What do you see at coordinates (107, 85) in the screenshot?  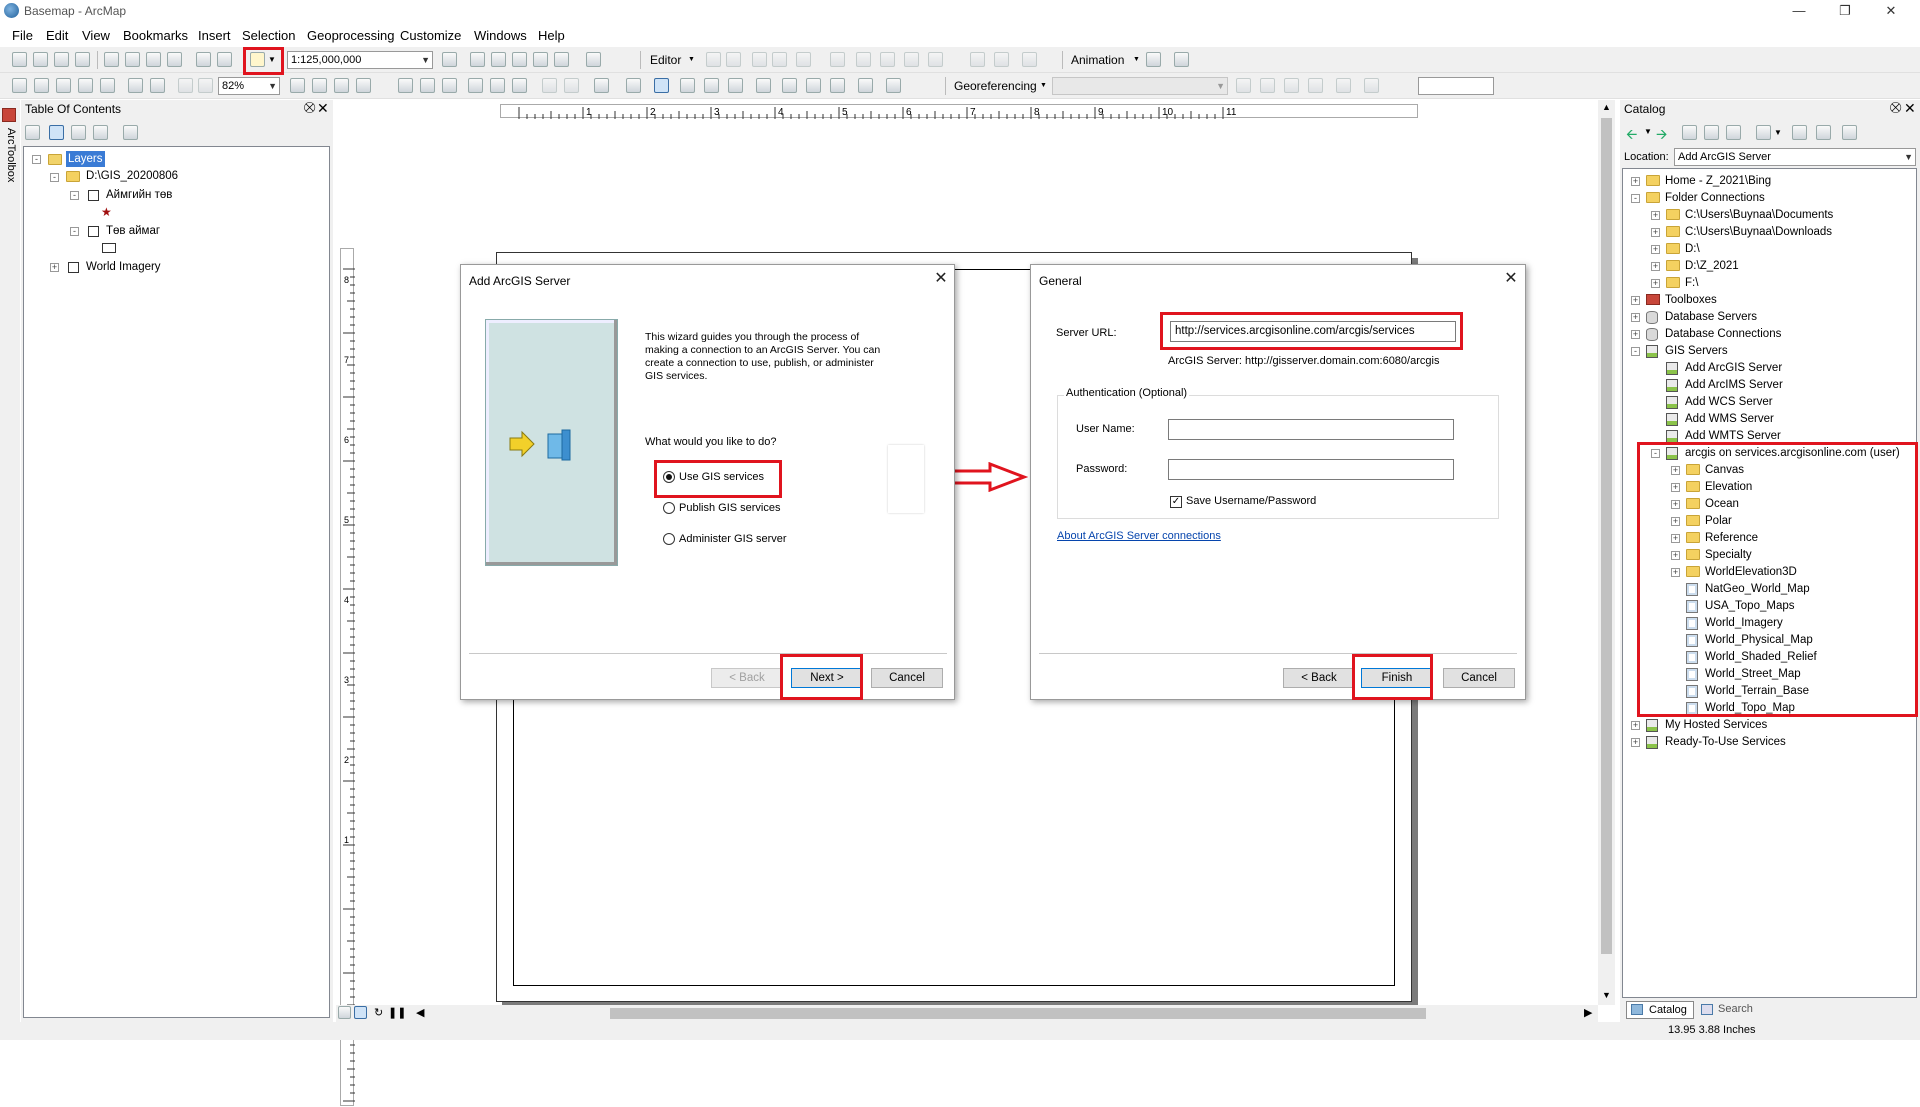 I see `zoom-100-icon` at bounding box center [107, 85].